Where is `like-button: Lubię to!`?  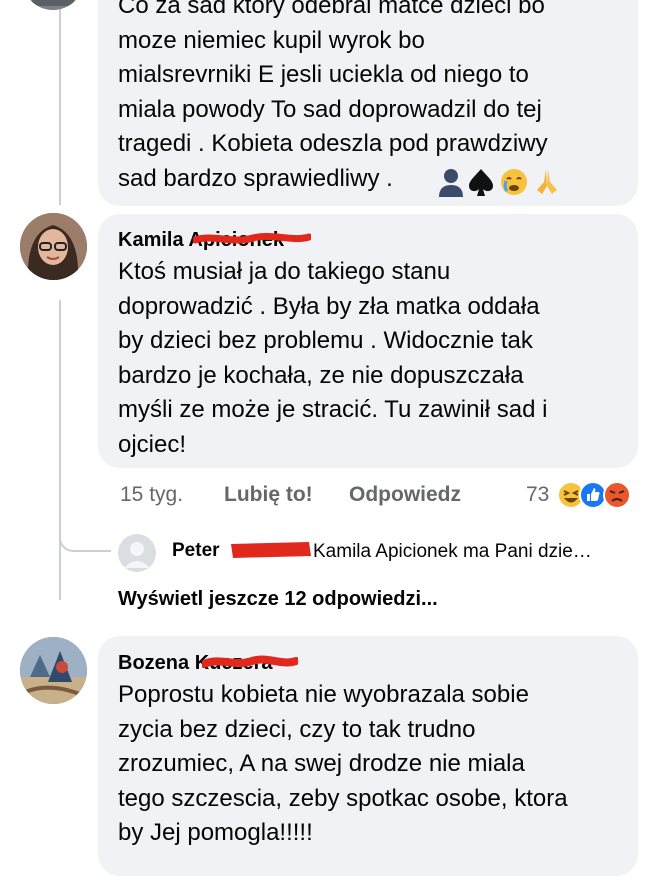 like-button: Lubię to! is located at coordinates (268, 495).